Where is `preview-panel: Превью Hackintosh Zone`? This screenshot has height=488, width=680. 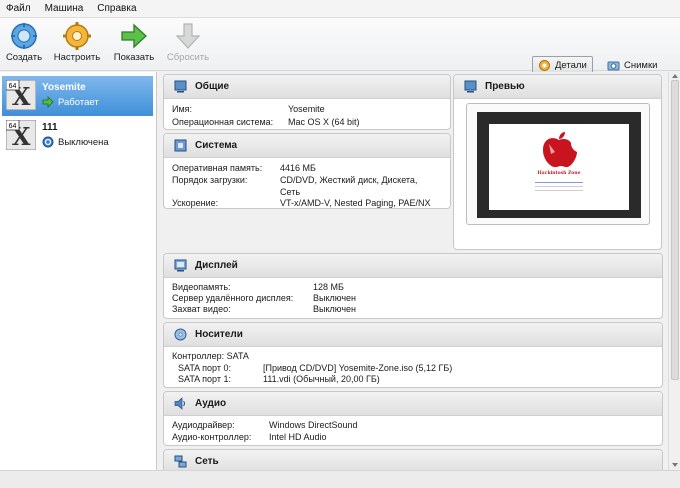 preview-panel: Превью Hackintosh Zone is located at coordinates (557, 162).